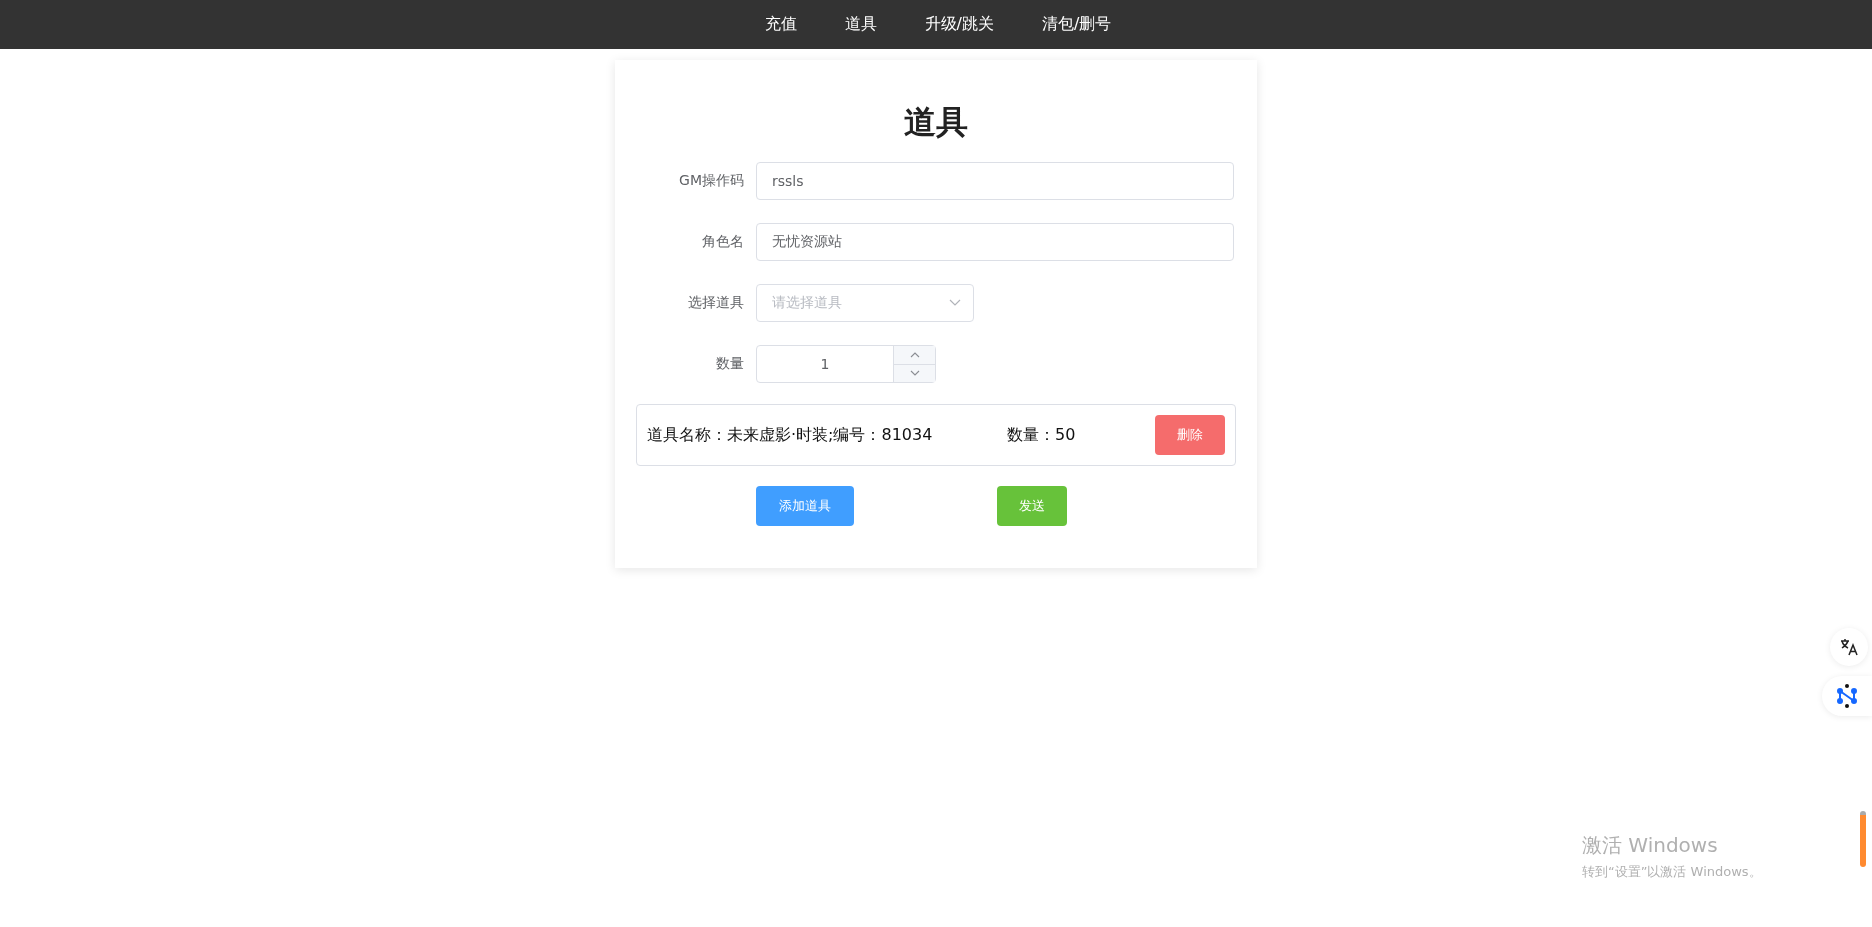 The height and width of the screenshot is (927, 1872). What do you see at coordinates (790, 435) in the screenshot?
I see `item-name-text: 道具名称：未来虚影·时装;编号：81034` at bounding box center [790, 435].